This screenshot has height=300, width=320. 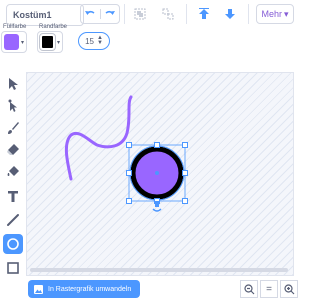 I want to click on outline-color-label: Randfarbe, so click(x=53, y=27).